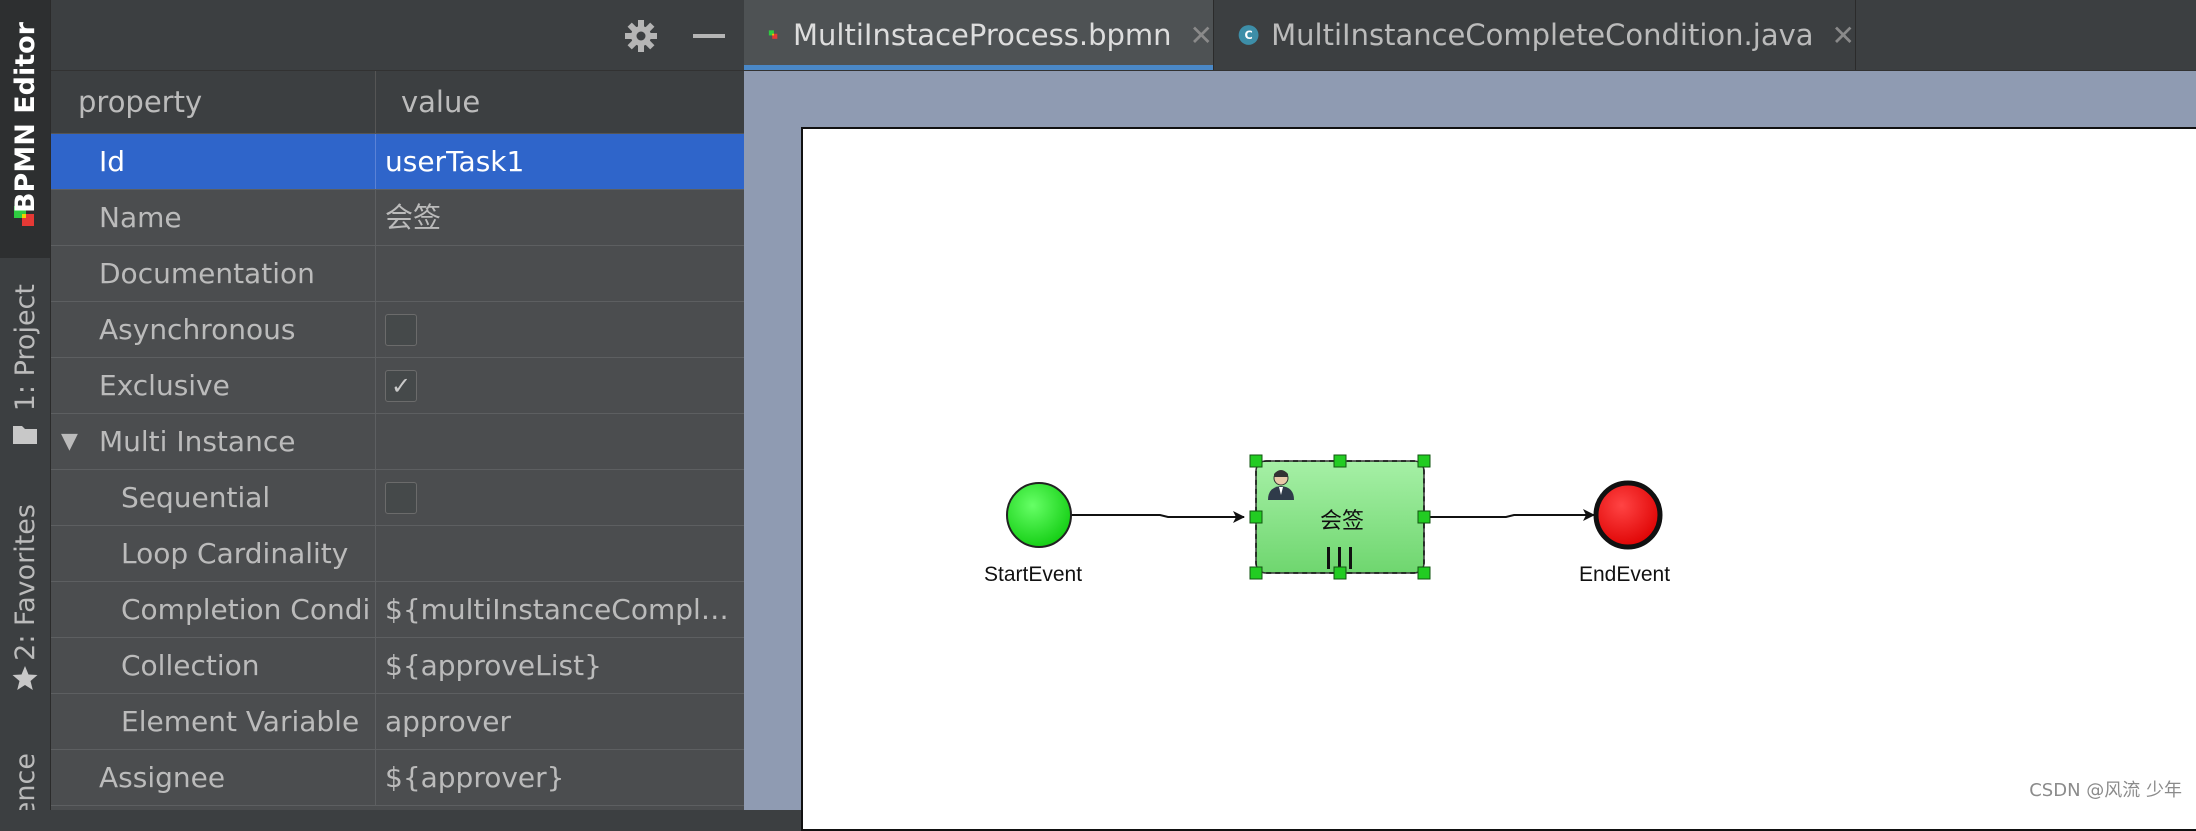  I want to click on property-row-exclusive: Exclusive ✓, so click(397, 386).